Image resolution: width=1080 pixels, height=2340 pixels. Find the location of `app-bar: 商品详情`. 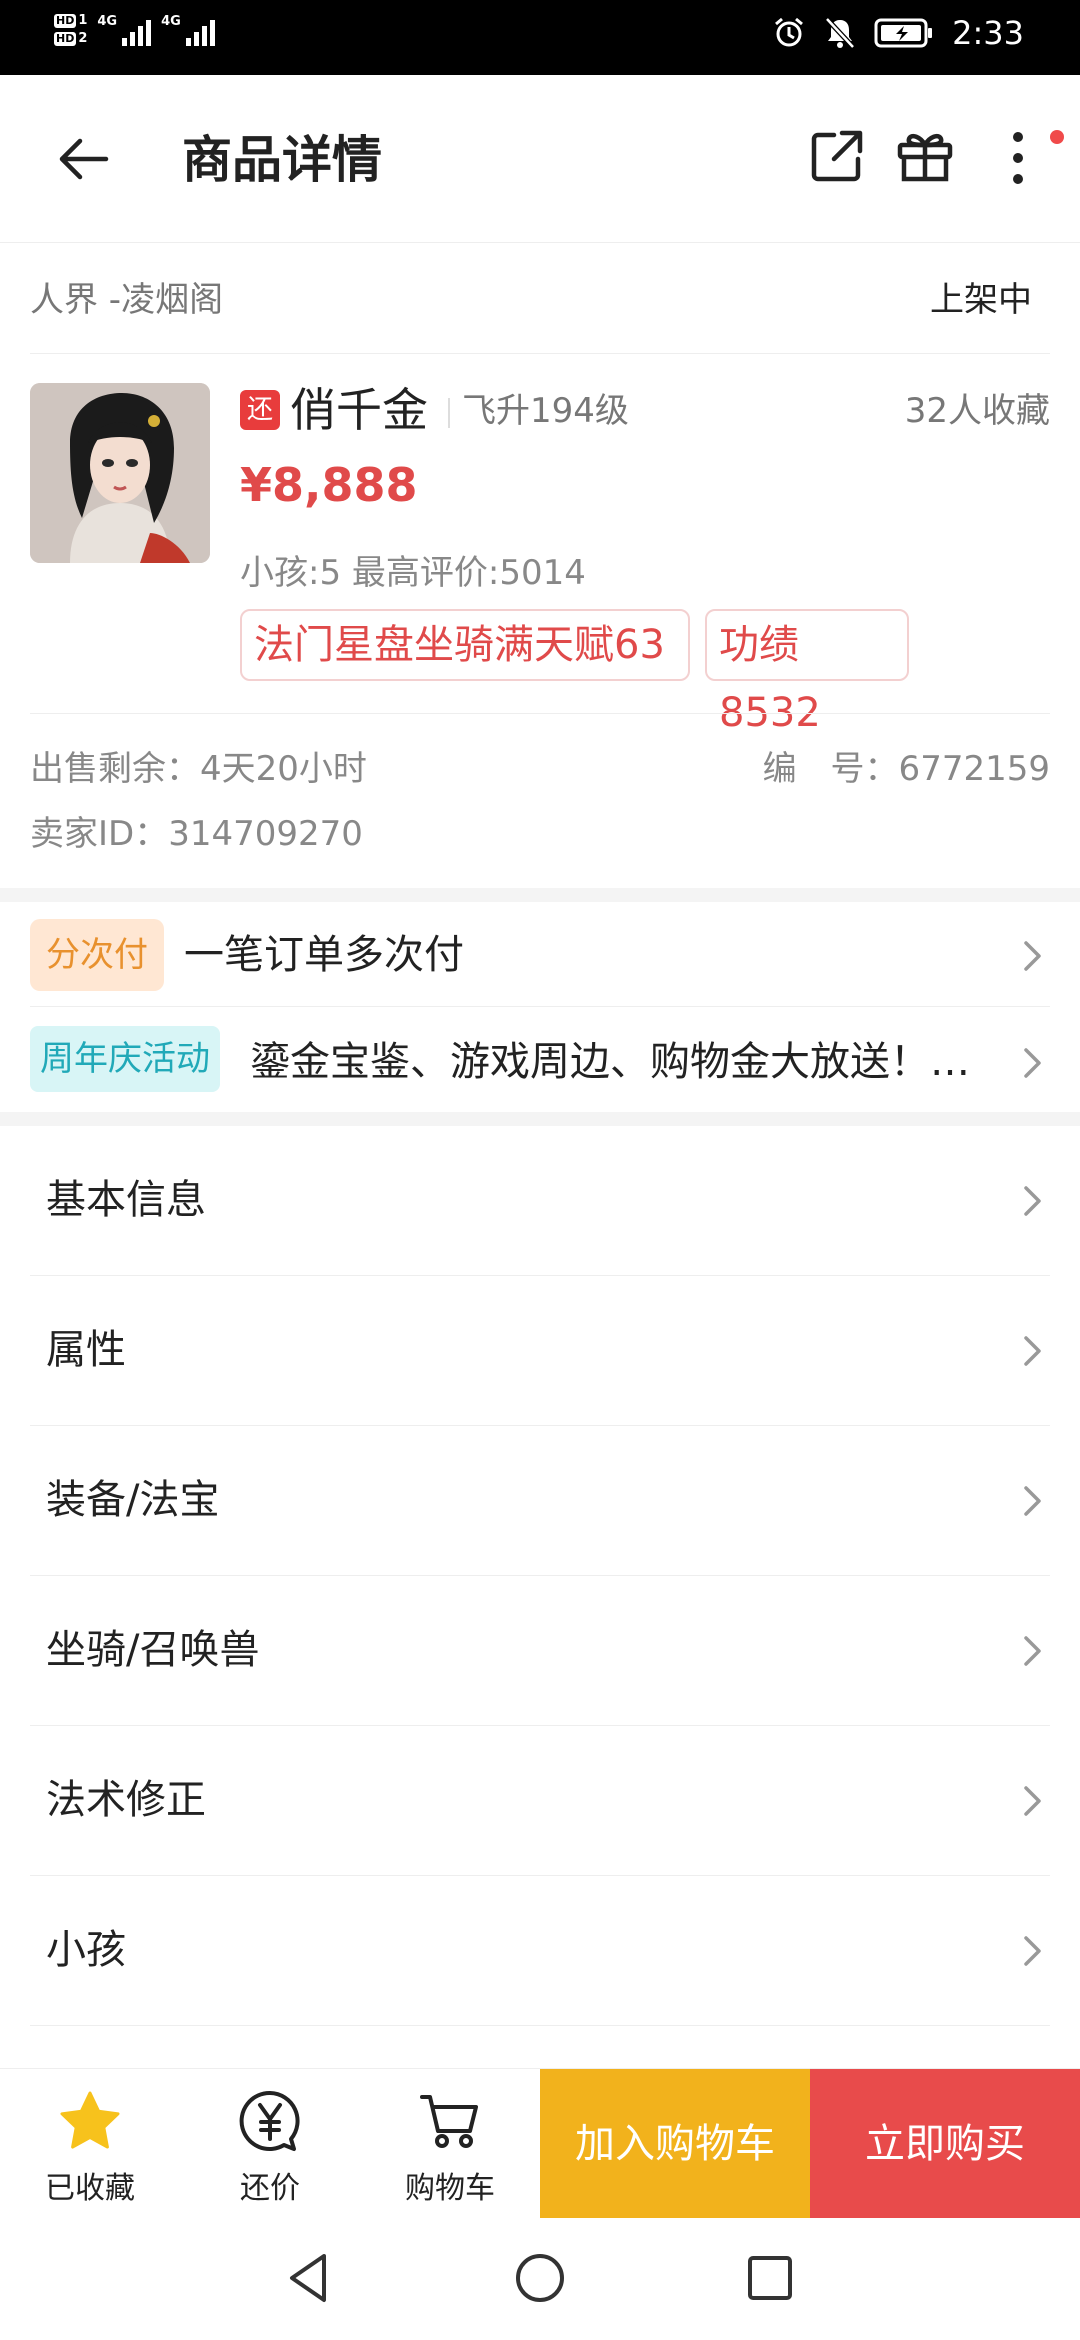

app-bar: 商品详情 is located at coordinates (540, 159).